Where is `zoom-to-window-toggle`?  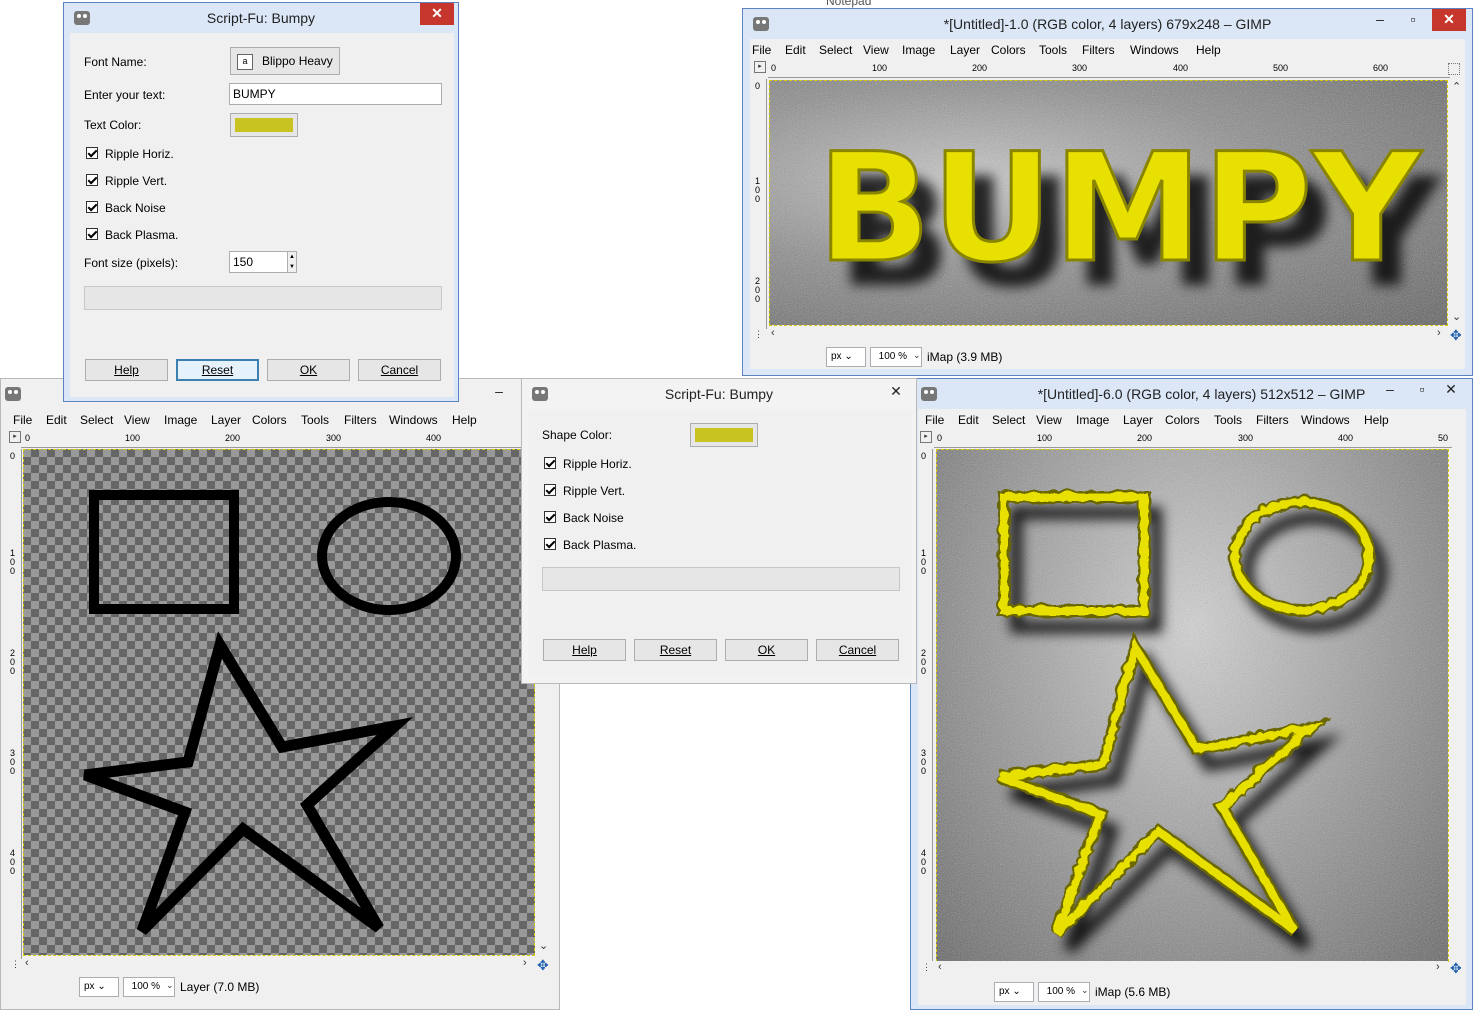 zoom-to-window-toggle is located at coordinates (1454, 69).